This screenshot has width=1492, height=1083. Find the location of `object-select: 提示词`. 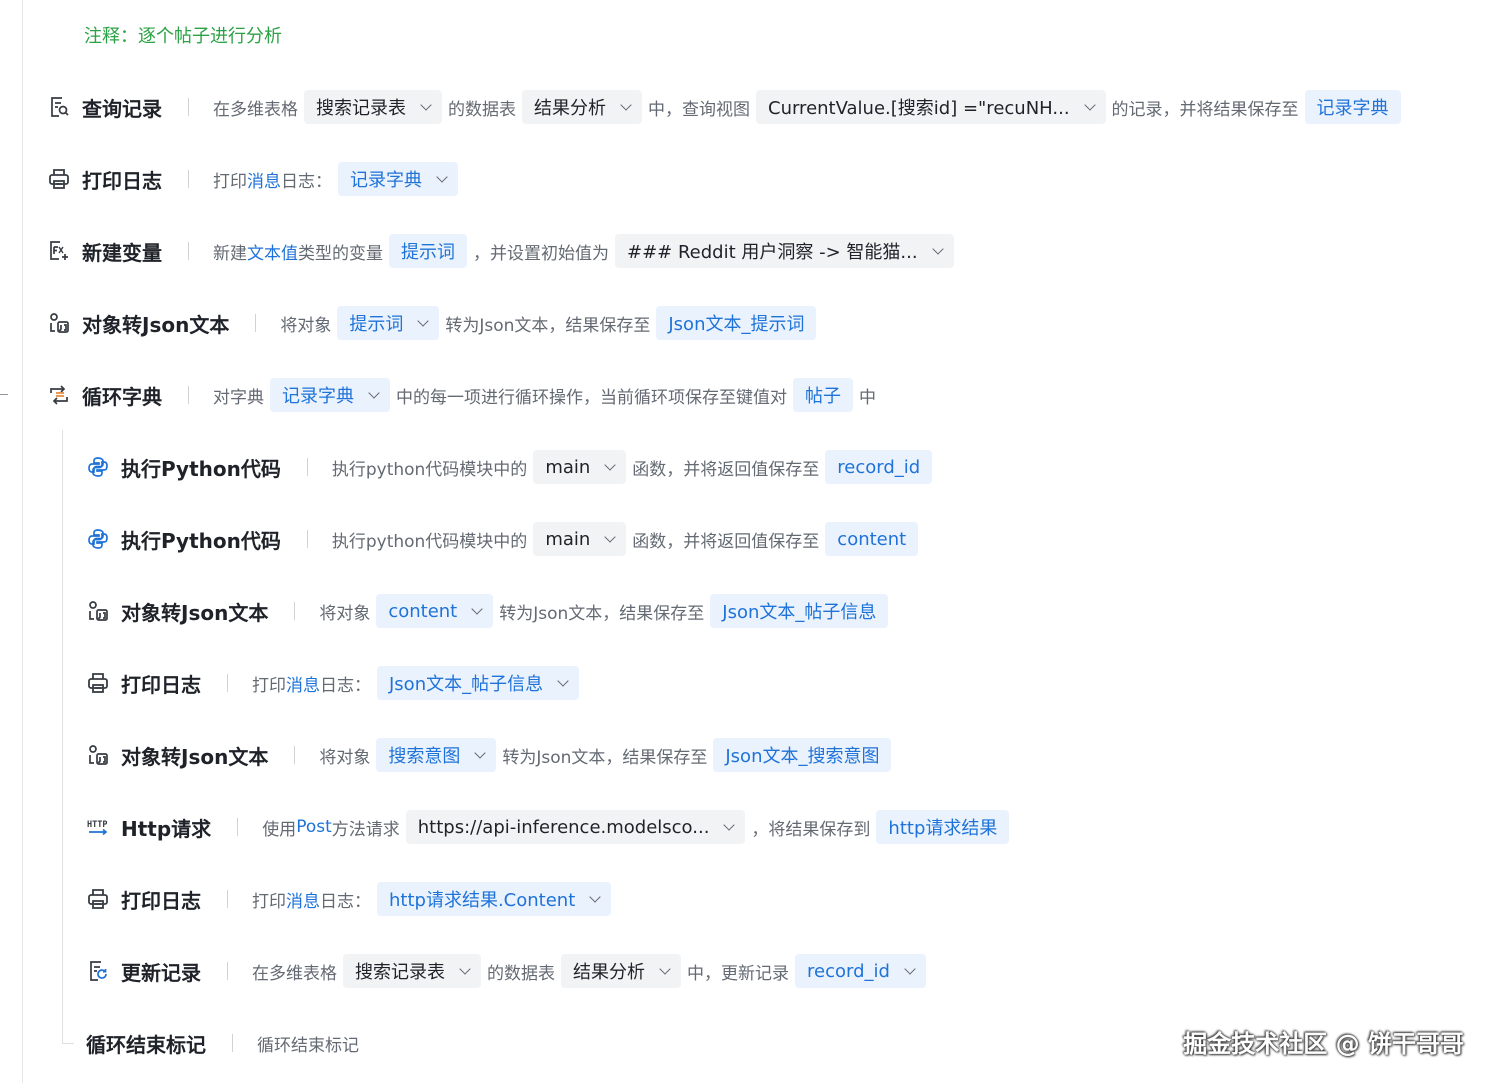

object-select: 提示词 is located at coordinates (388, 323).